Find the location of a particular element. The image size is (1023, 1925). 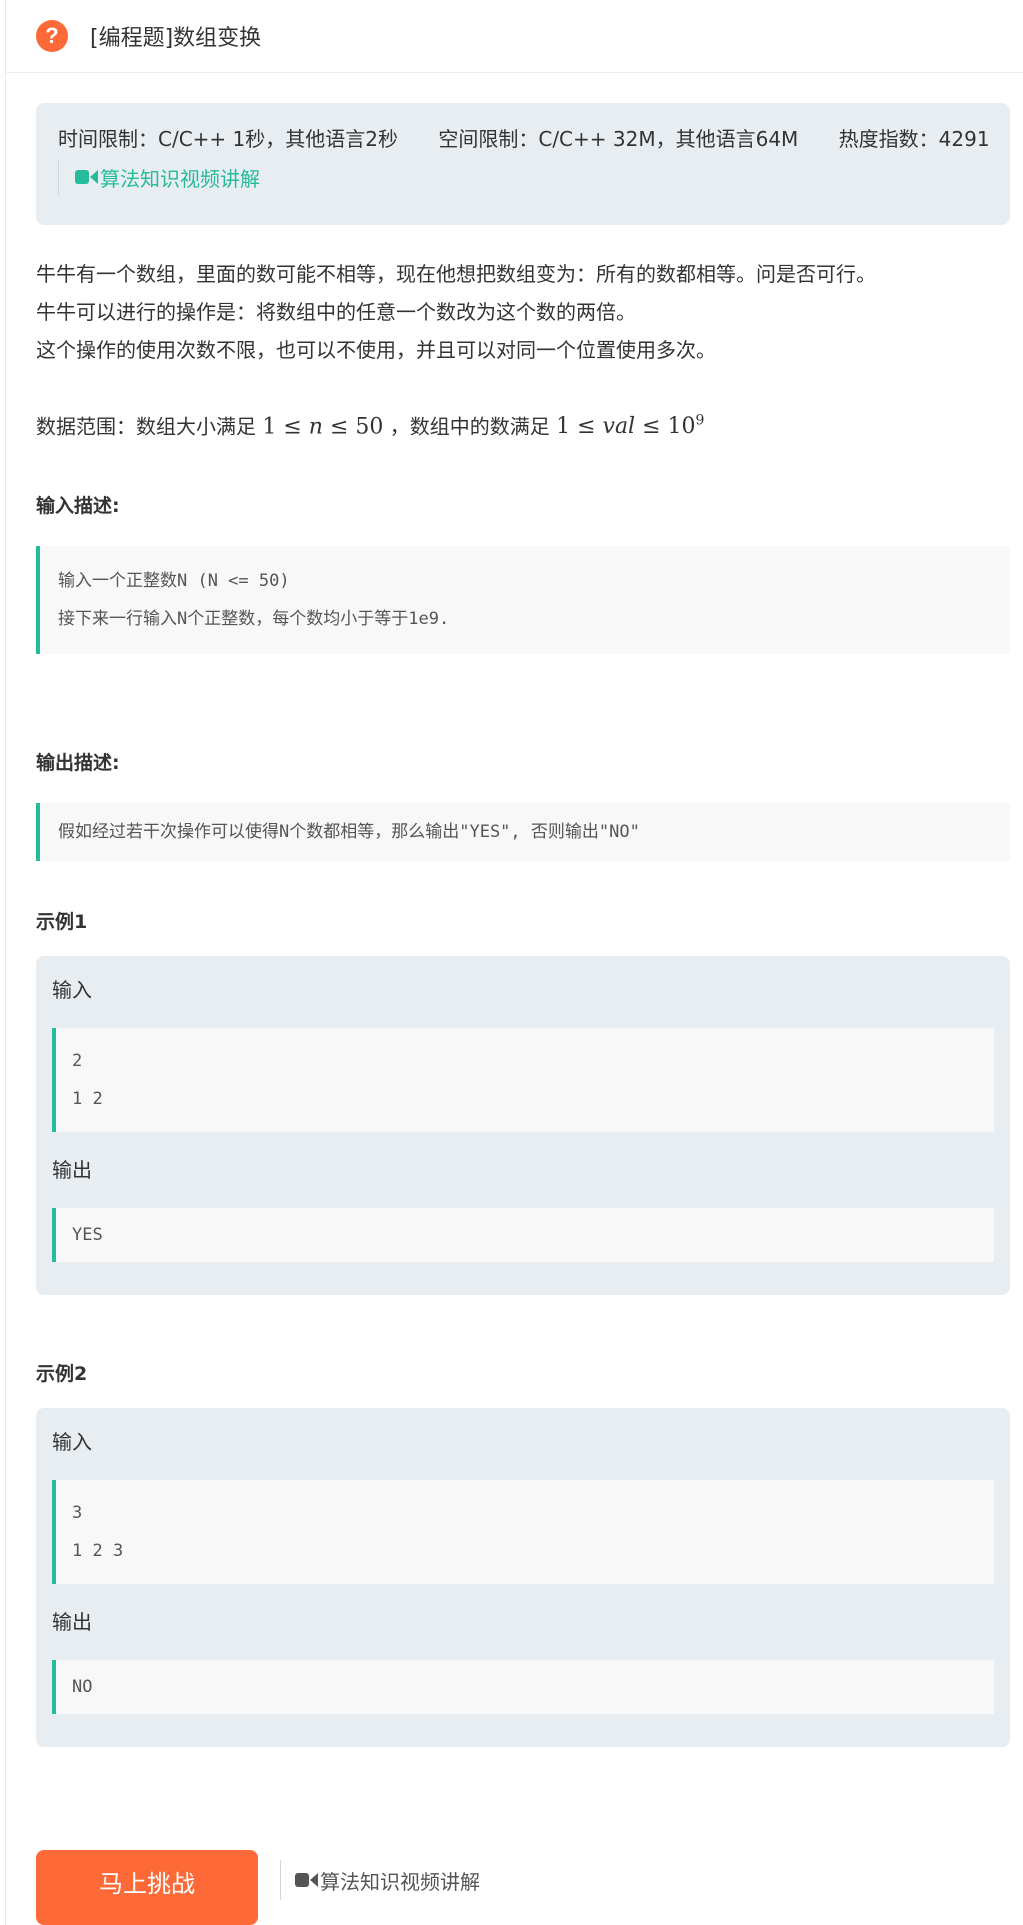

example-input-code: 3 1 2 3 is located at coordinates (523, 1532).